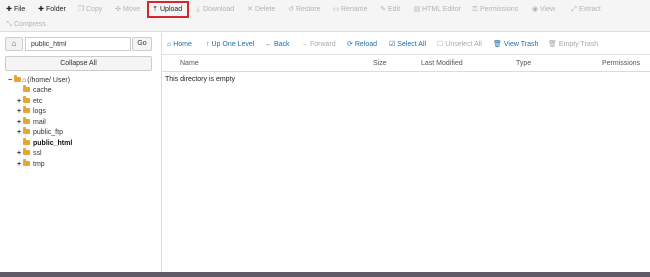 The height and width of the screenshot is (277, 650). I want to click on back-button: ← Back, so click(277, 44).